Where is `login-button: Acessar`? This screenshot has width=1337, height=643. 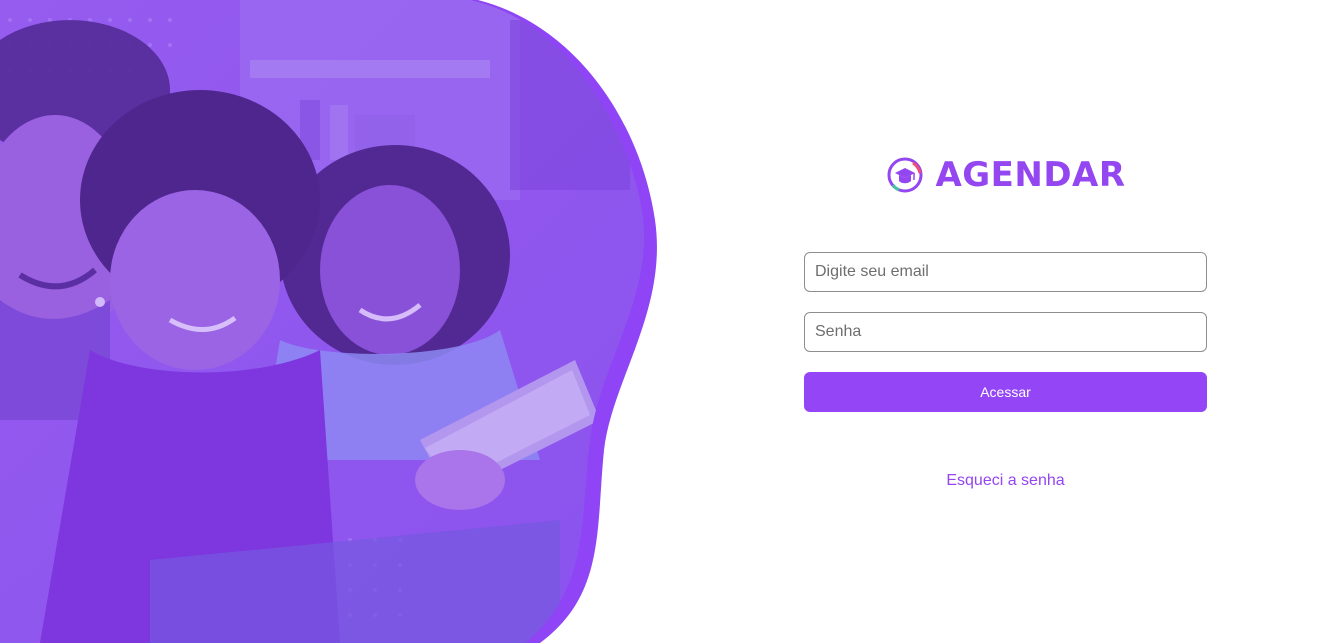
login-button: Acessar is located at coordinates (1005, 392).